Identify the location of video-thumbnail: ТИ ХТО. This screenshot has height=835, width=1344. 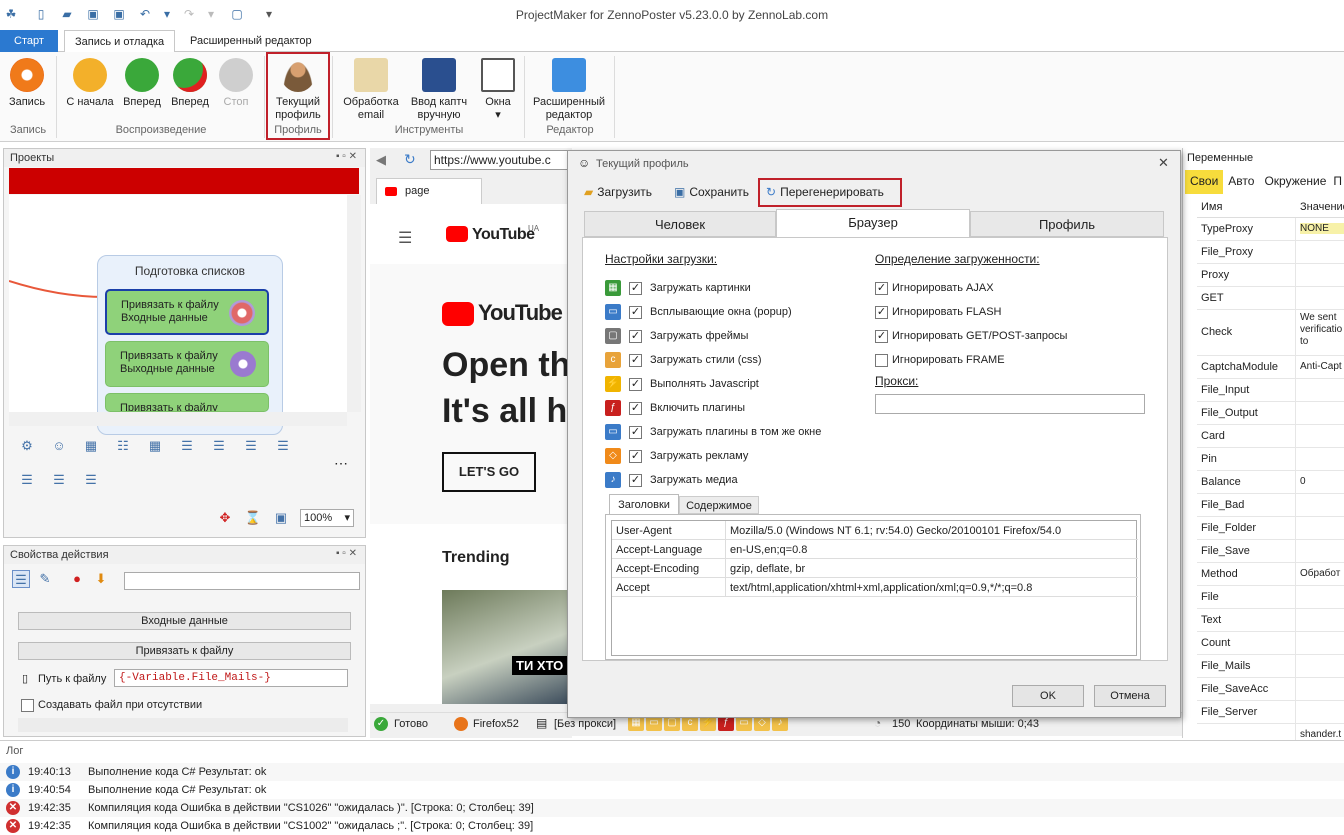
(507, 647).